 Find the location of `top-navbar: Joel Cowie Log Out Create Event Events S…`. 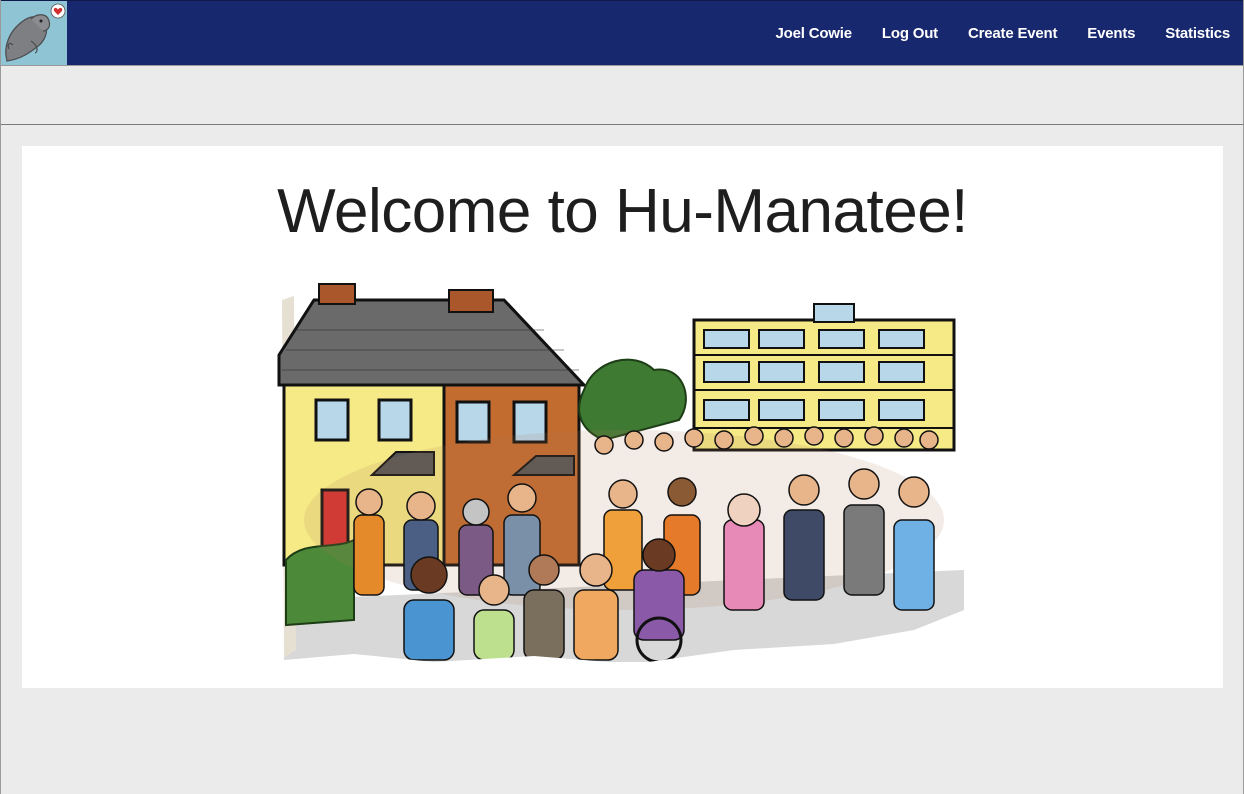

top-navbar: Joel Cowie Log Out Create Event Events S… is located at coordinates (622, 32).